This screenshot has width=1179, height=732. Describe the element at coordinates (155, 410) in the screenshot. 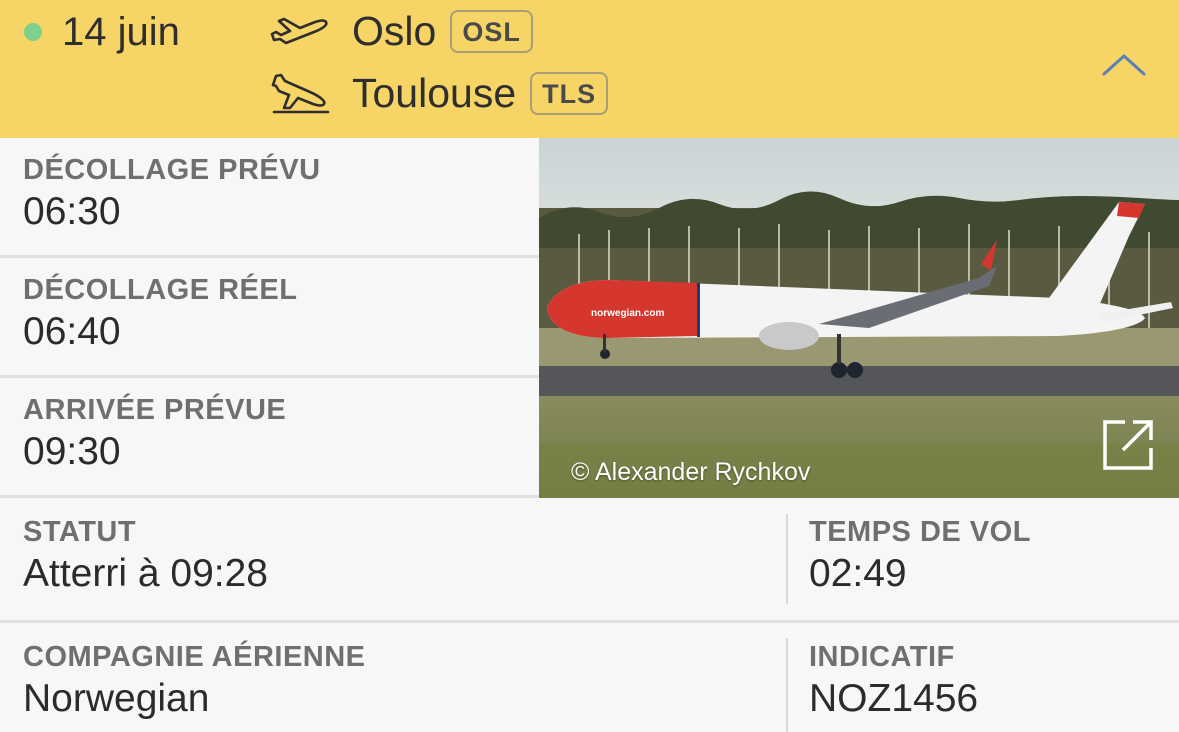

I see `scheduled-arrival-label: ARRIVÉE PRÉVUE` at that location.